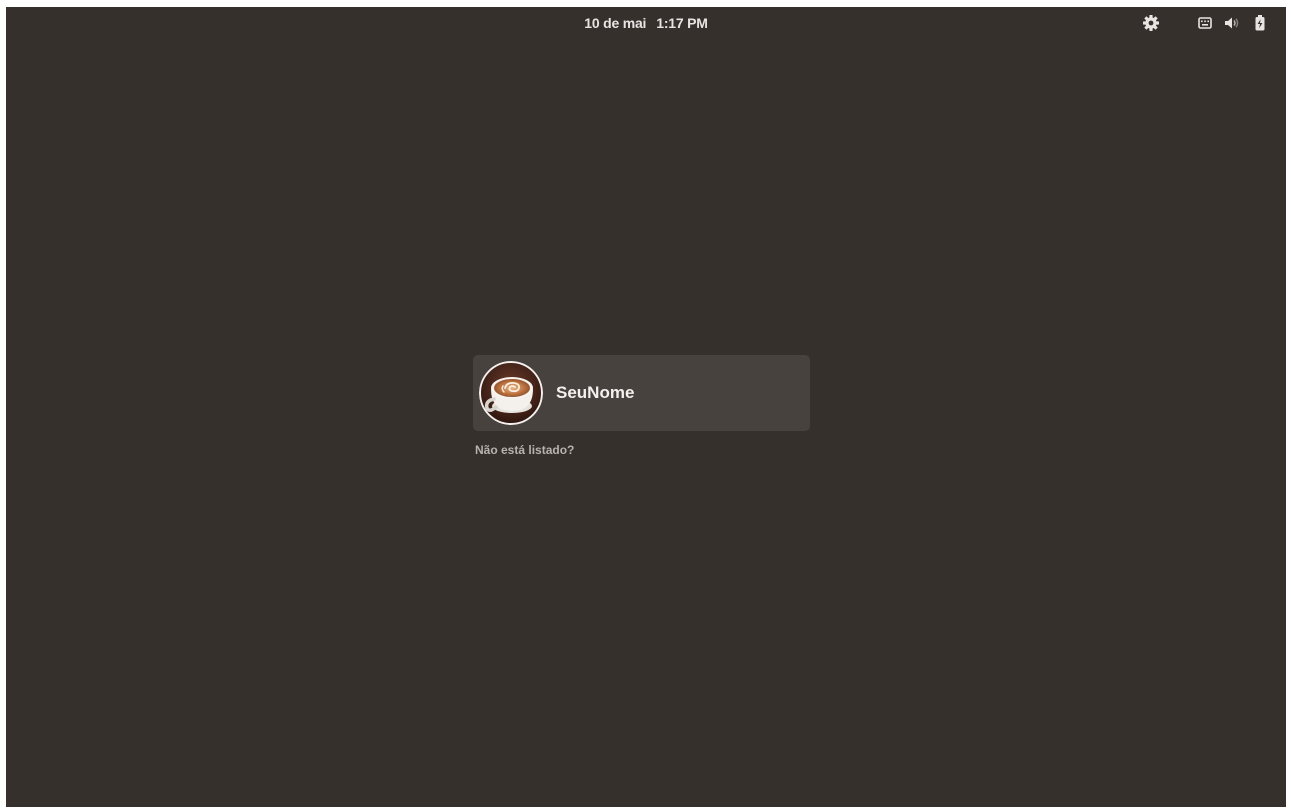 The height and width of the screenshot is (810, 1291). I want to click on not-listed-link: Não está listado?, so click(524, 450).